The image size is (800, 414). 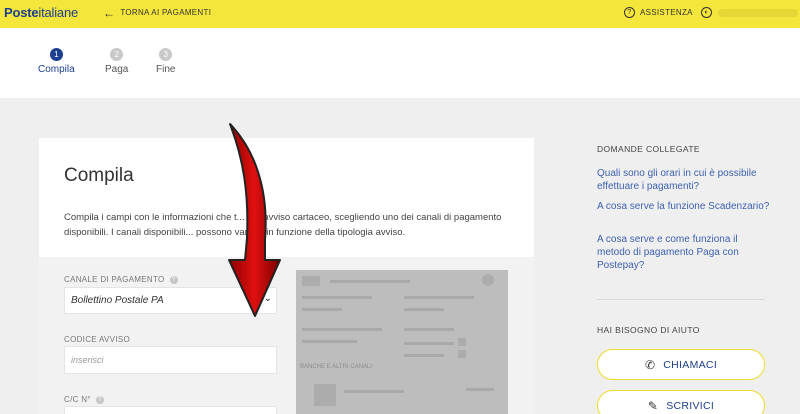 I want to click on poste-logo: Posteitaliane, so click(x=41, y=12).